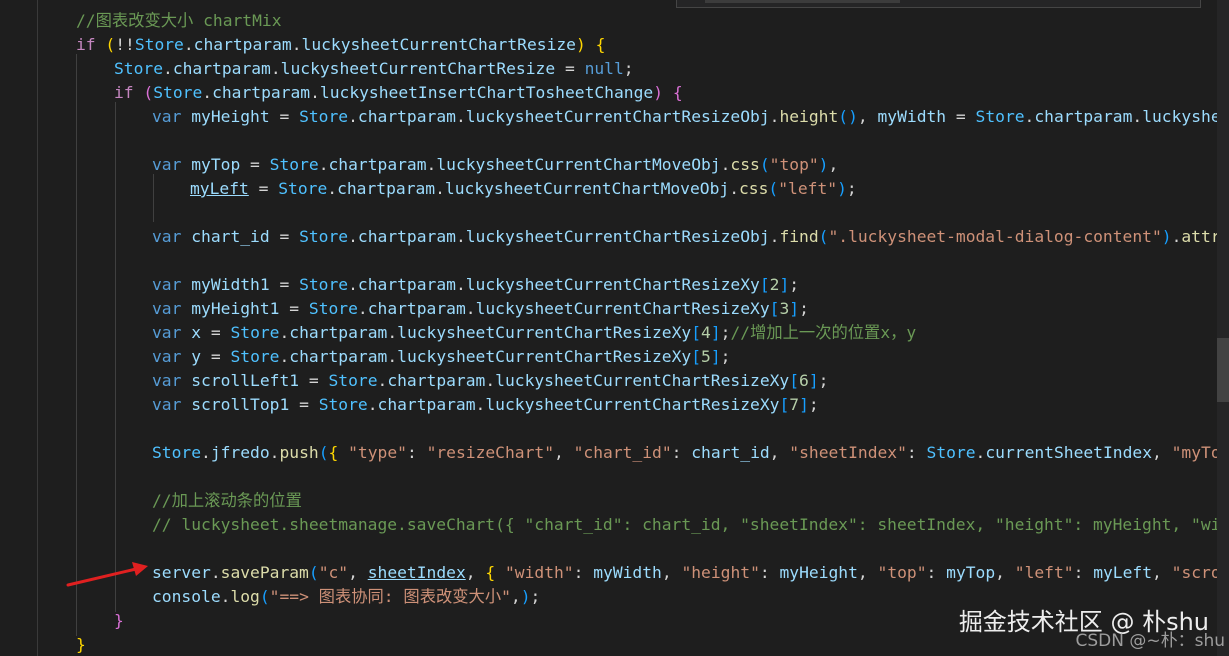  Describe the element at coordinates (390, 596) in the screenshot. I see `code-token: "==> 图表协同: 图表改变大小"` at that location.